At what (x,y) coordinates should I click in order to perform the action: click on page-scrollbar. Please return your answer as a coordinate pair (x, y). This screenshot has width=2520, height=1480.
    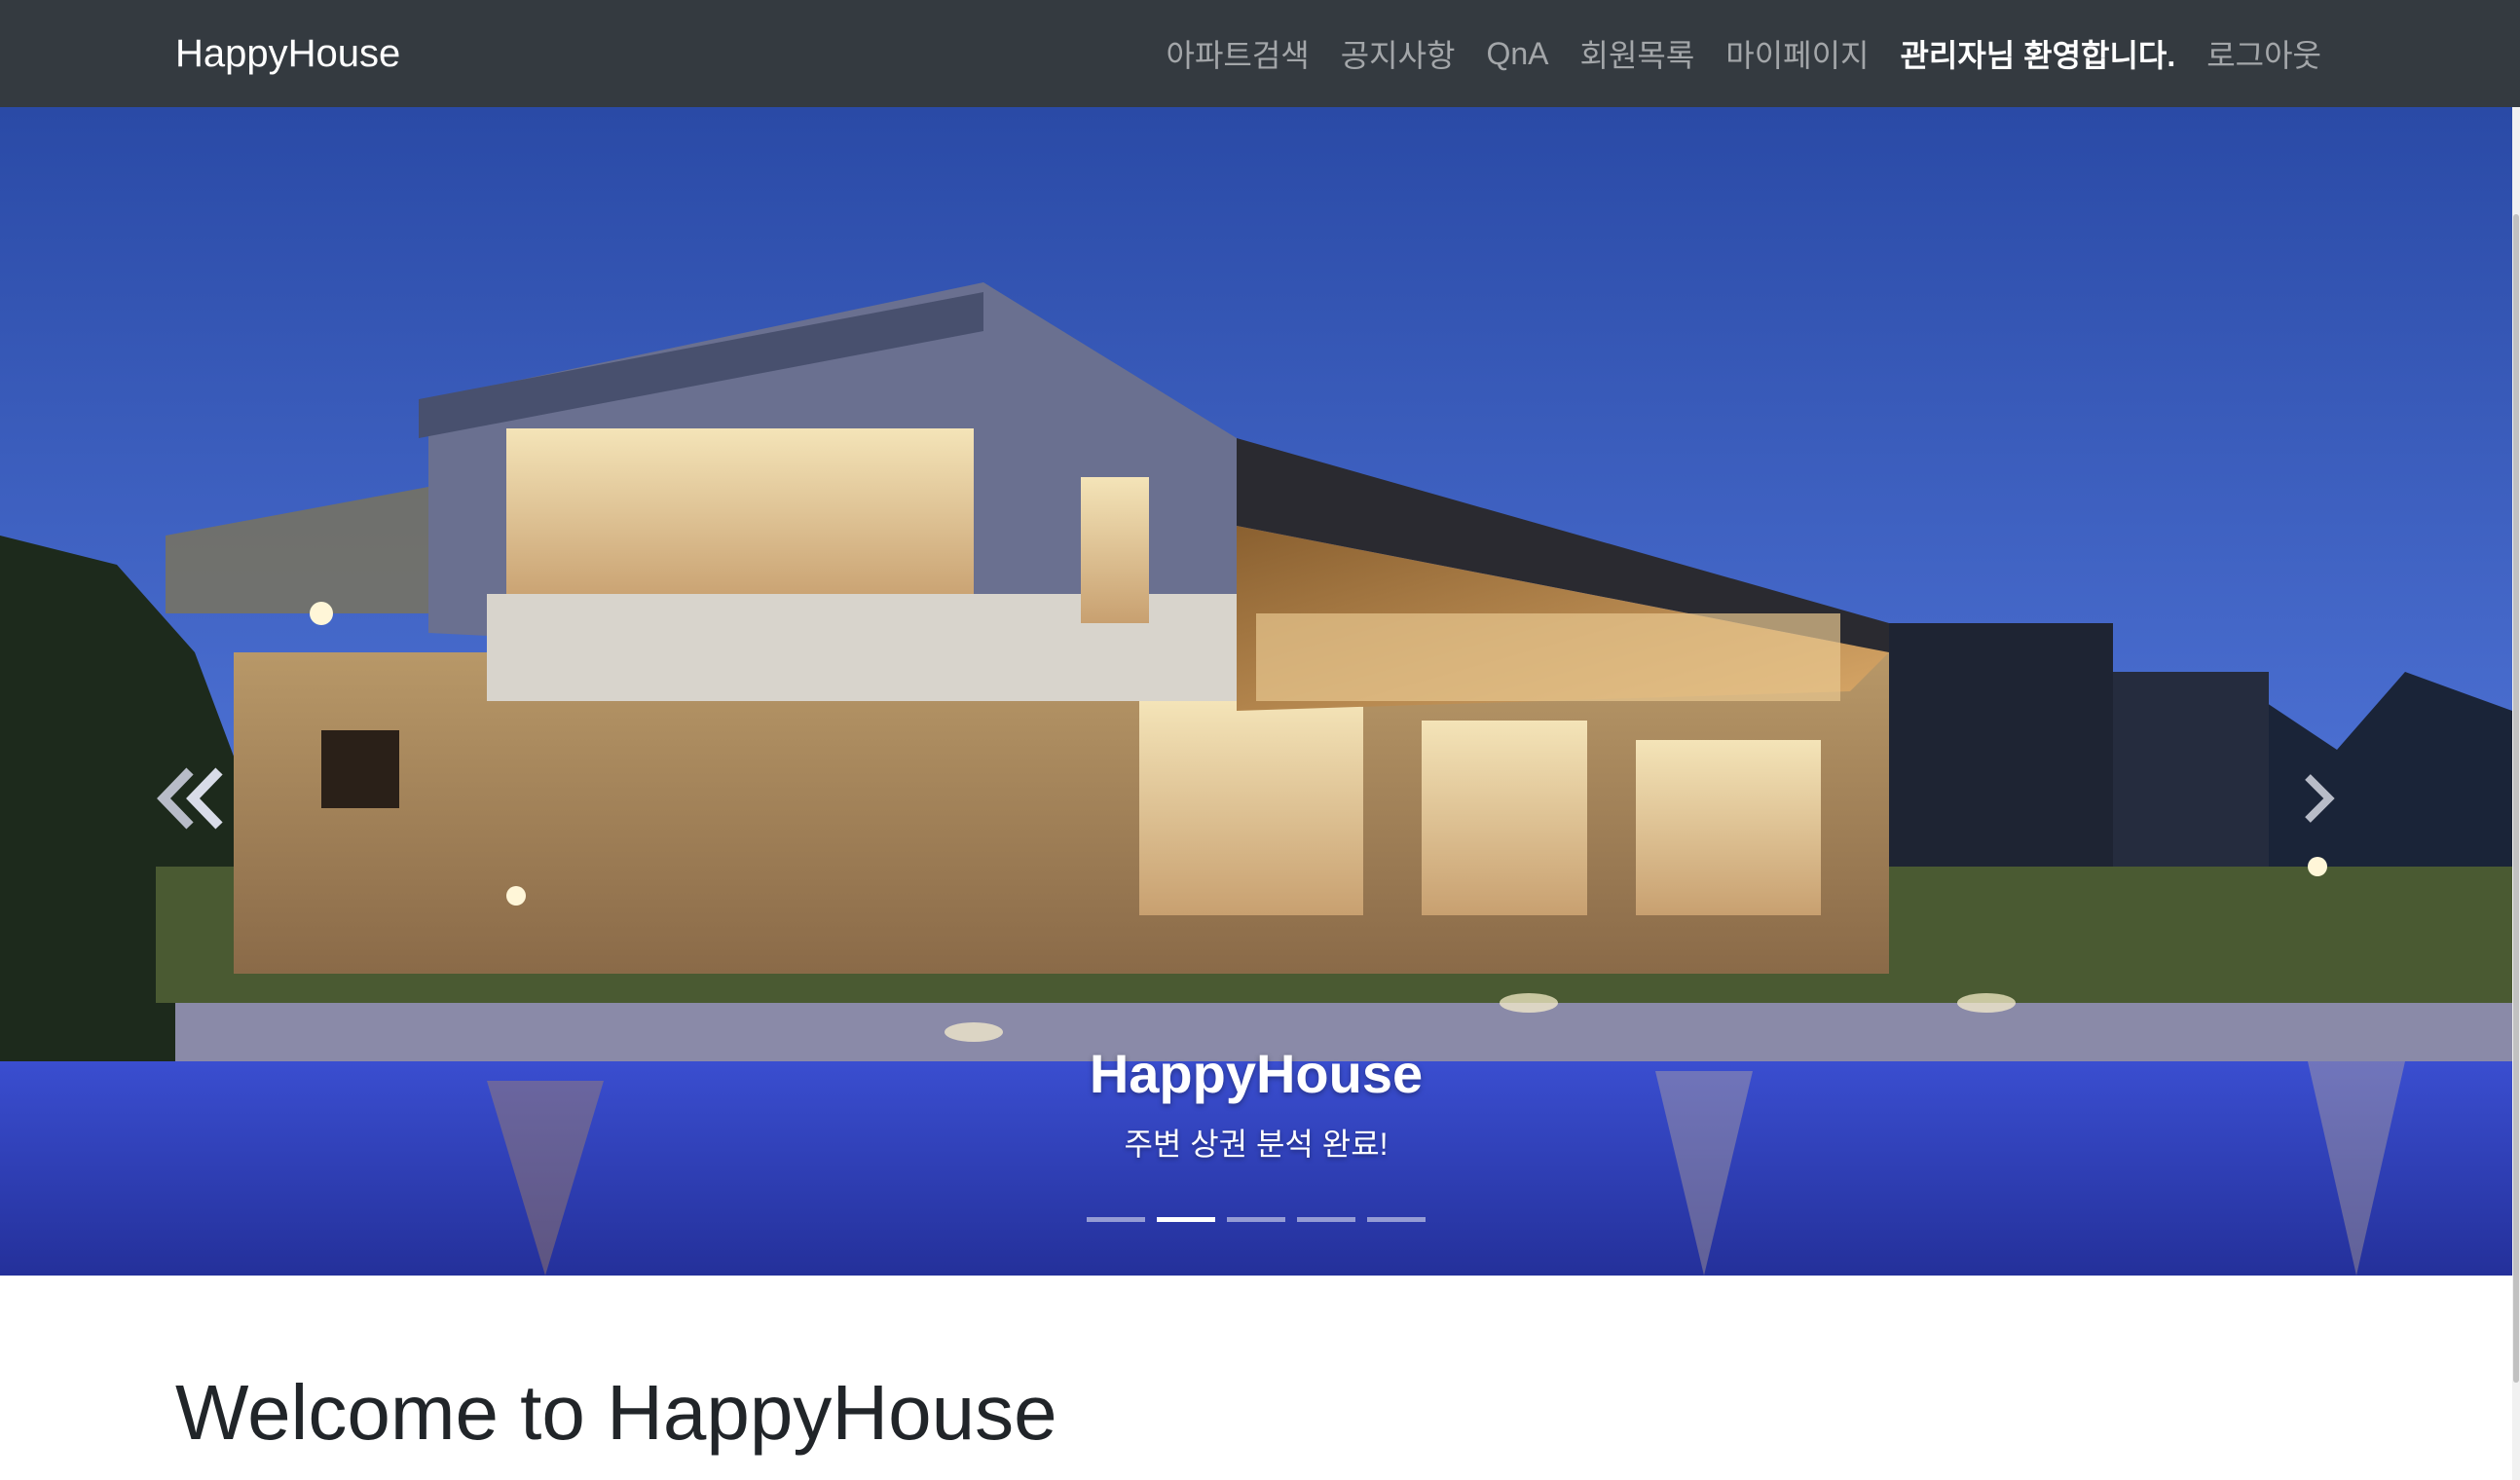
    Looking at the image, I should click on (2516, 793).